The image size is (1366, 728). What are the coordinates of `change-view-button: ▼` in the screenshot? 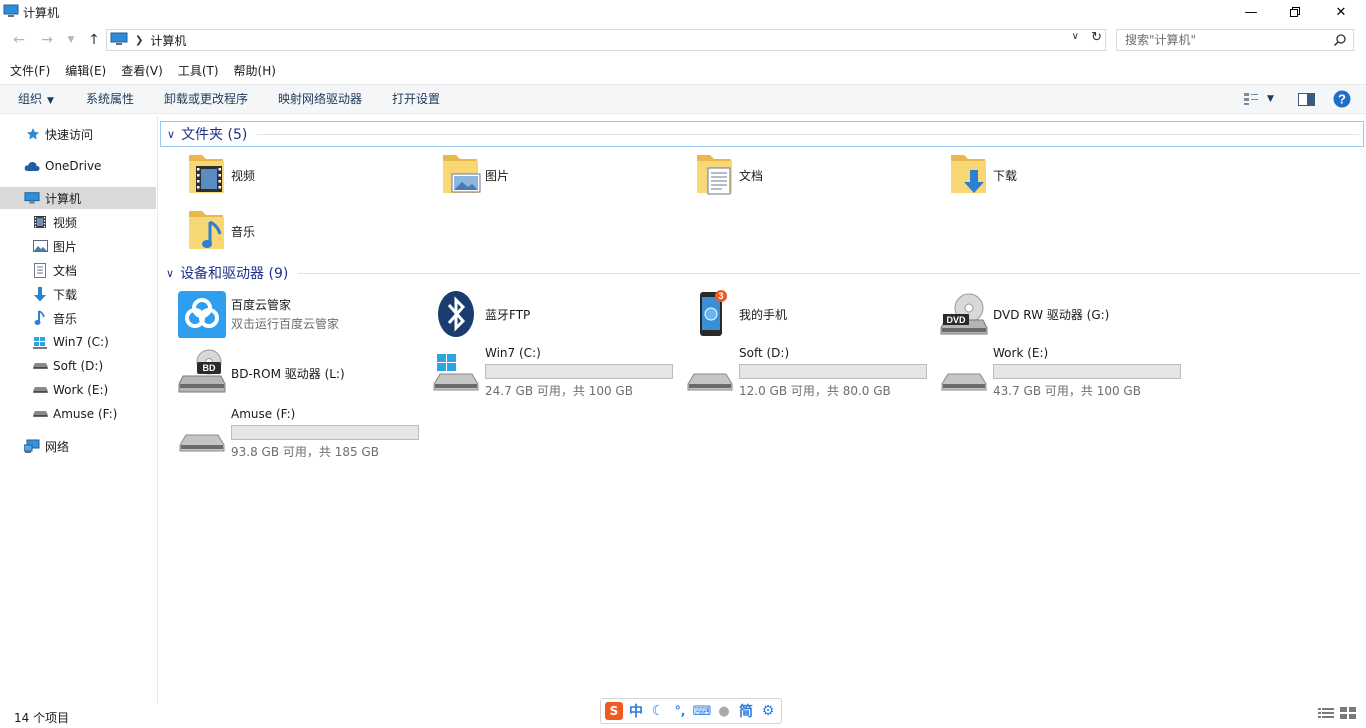 It's located at (1258, 99).